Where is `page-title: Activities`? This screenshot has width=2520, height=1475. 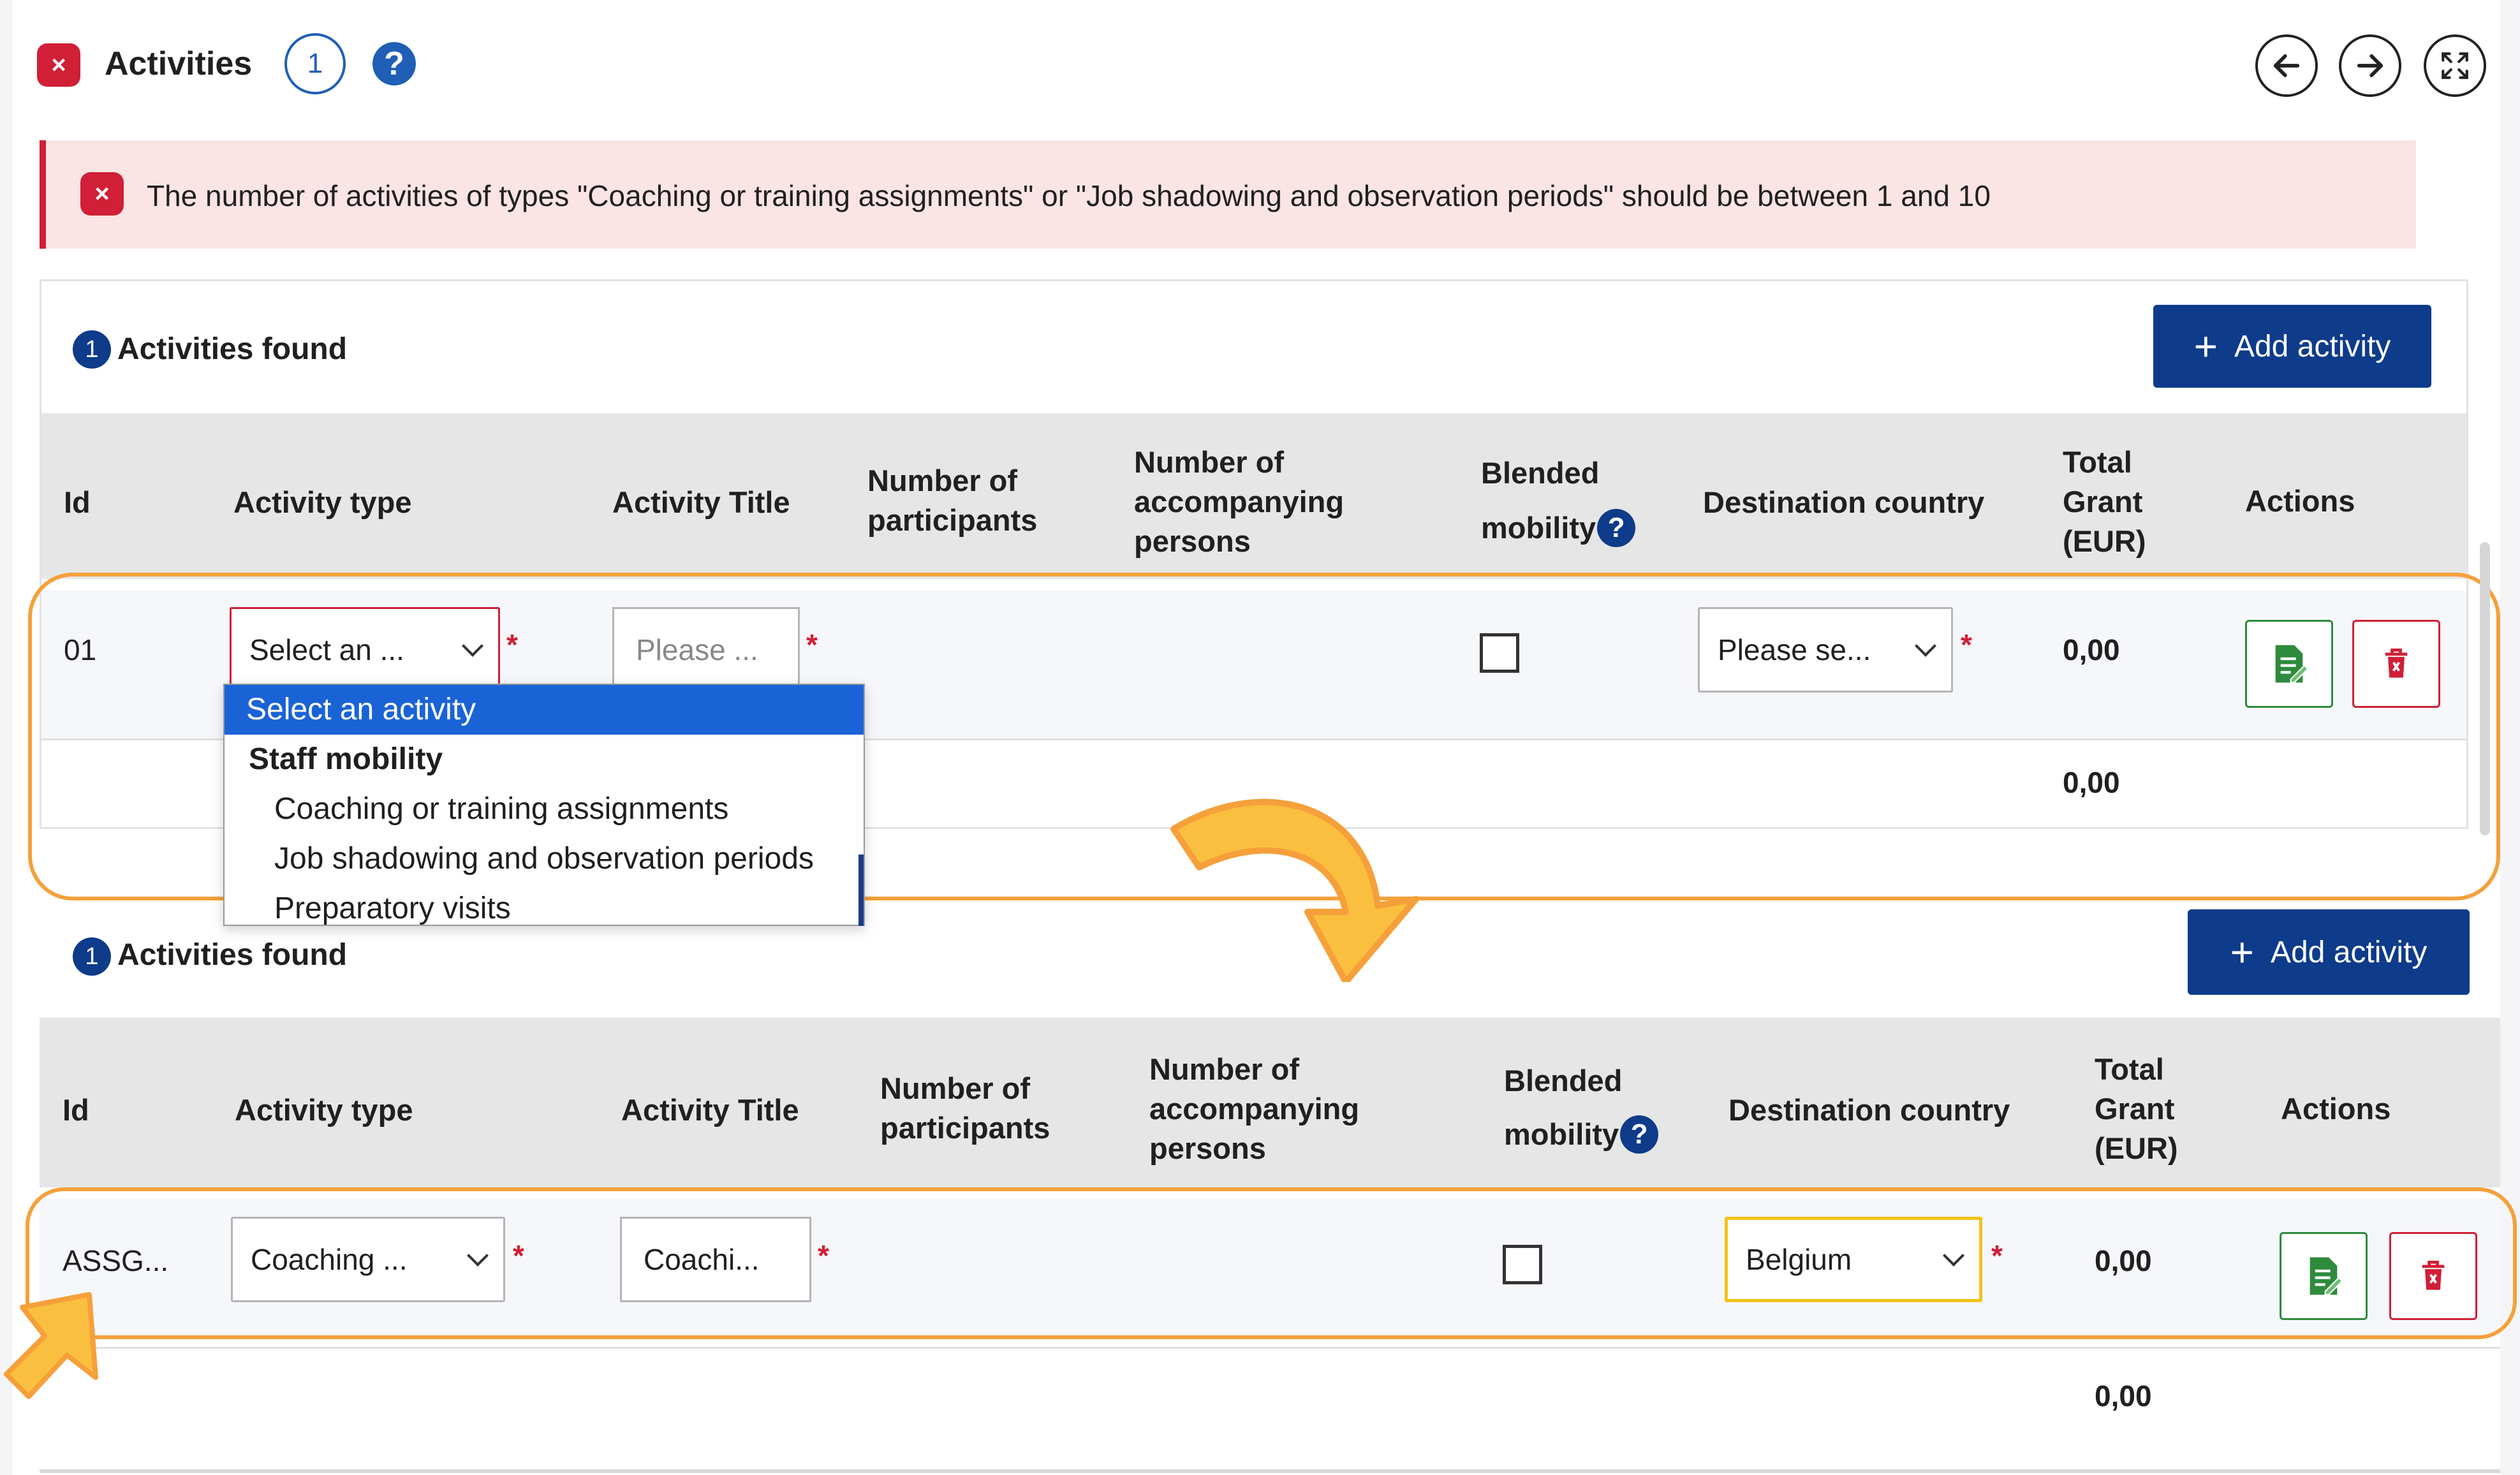 page-title: Activities is located at coordinates (179, 63).